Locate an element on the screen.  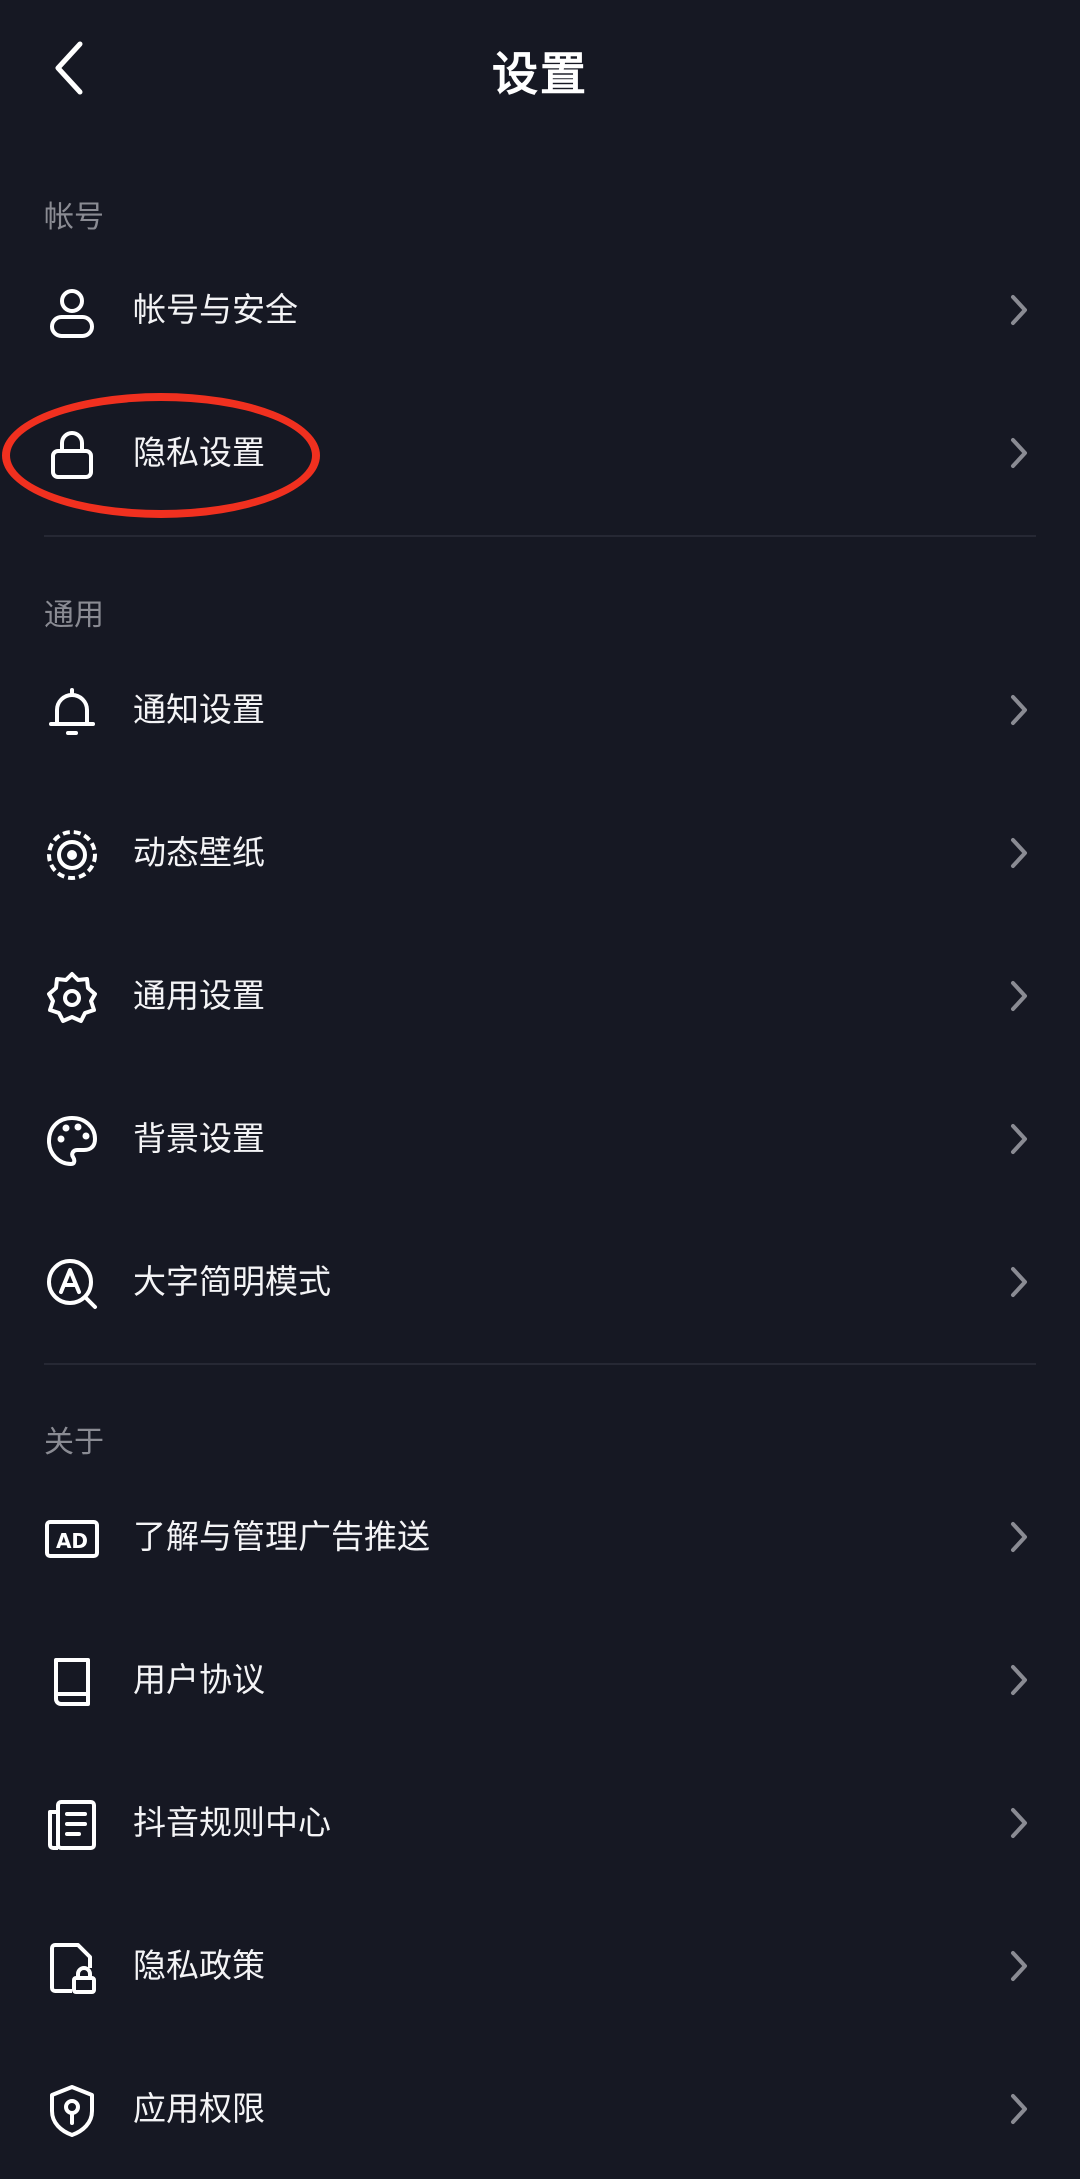
top-bar: 设置 is located at coordinates (540, 70).